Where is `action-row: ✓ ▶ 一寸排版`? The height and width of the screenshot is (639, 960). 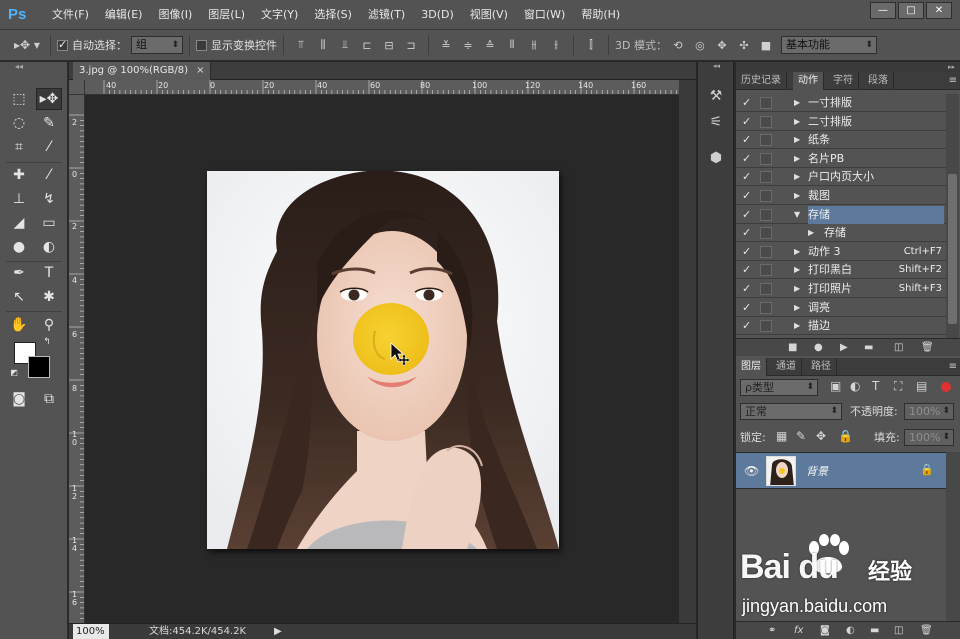 action-row: ✓ ▶ 一寸排版 is located at coordinates (841, 103).